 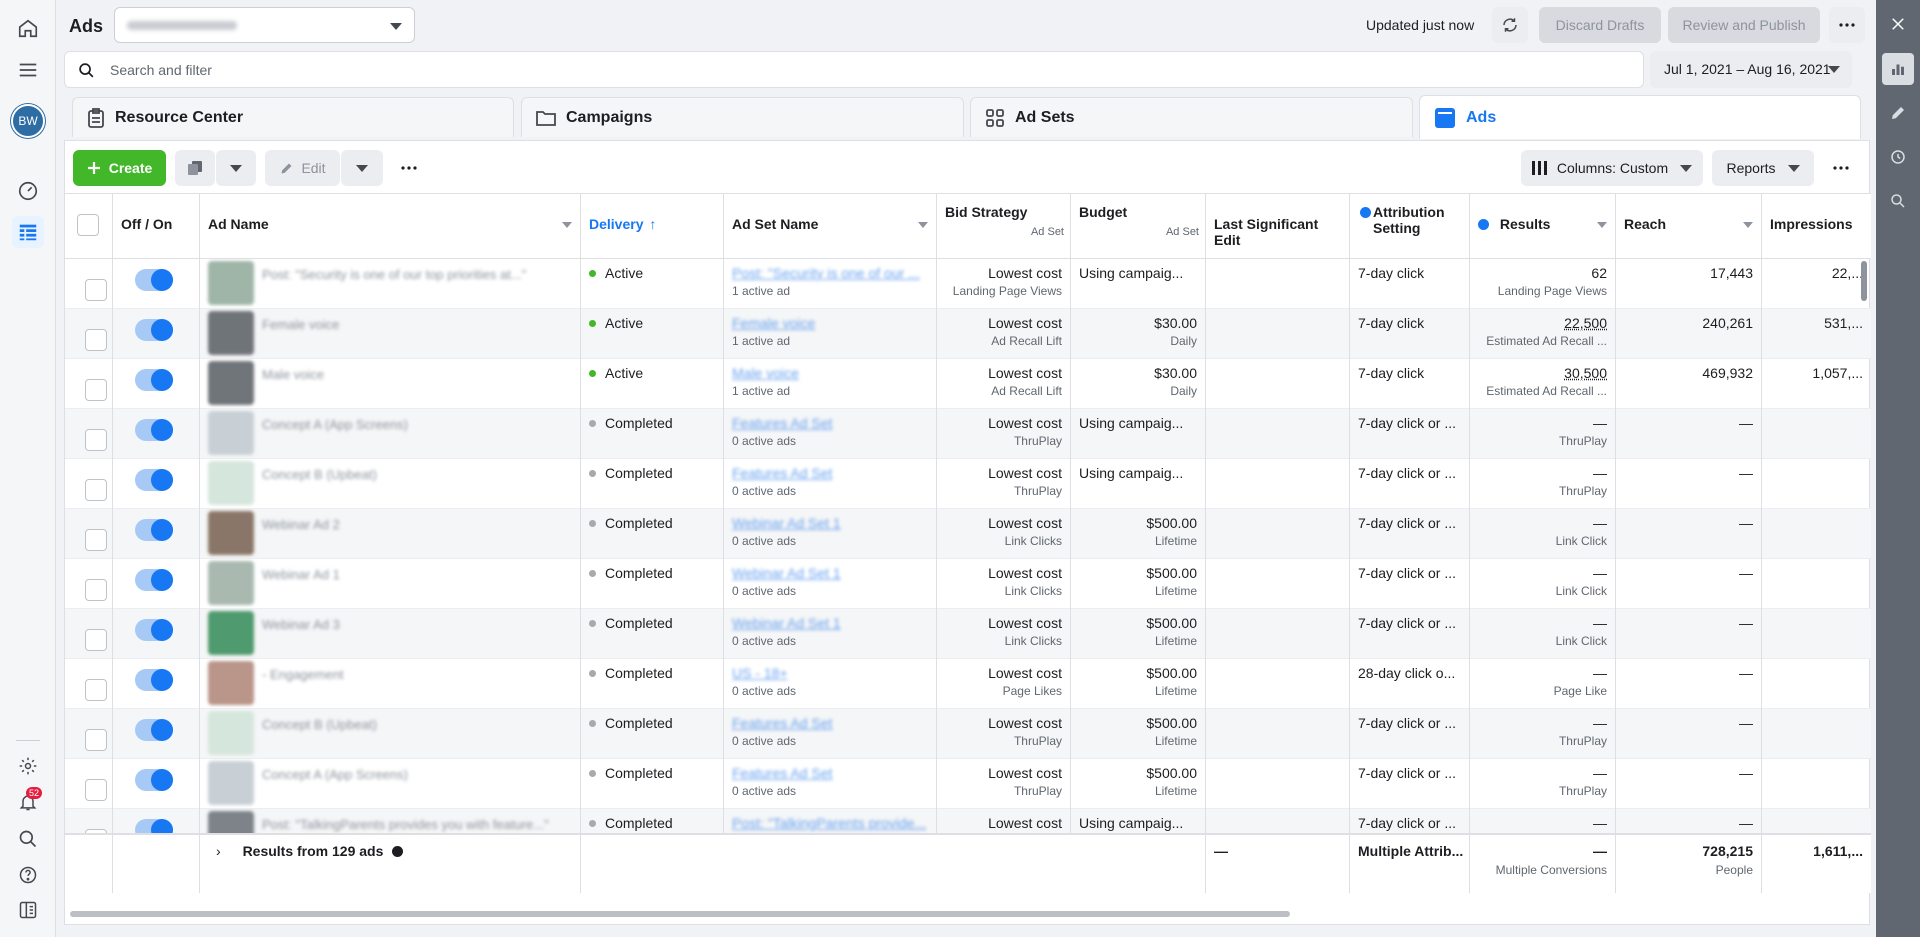 What do you see at coordinates (830, 673) in the screenshot?
I see `ad-set-link: US - 18+` at bounding box center [830, 673].